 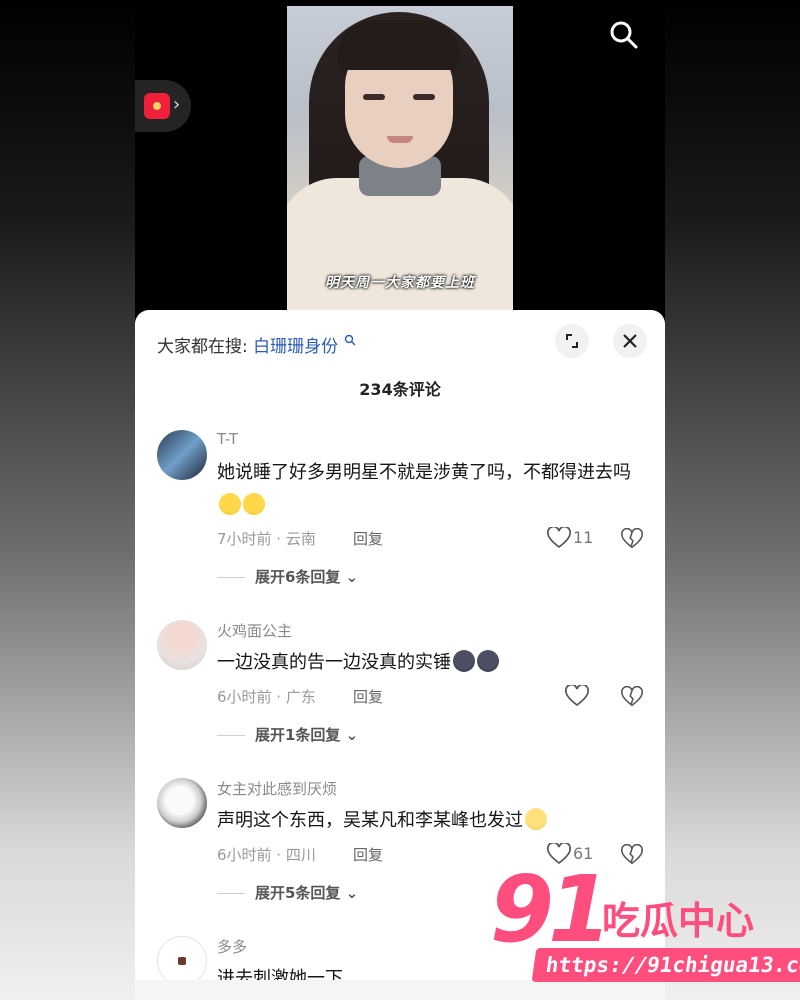 I want to click on comment-text-content: 她说睡了好多男明星不就是涉黄了吗，不都得进去吗, so click(x=424, y=472).